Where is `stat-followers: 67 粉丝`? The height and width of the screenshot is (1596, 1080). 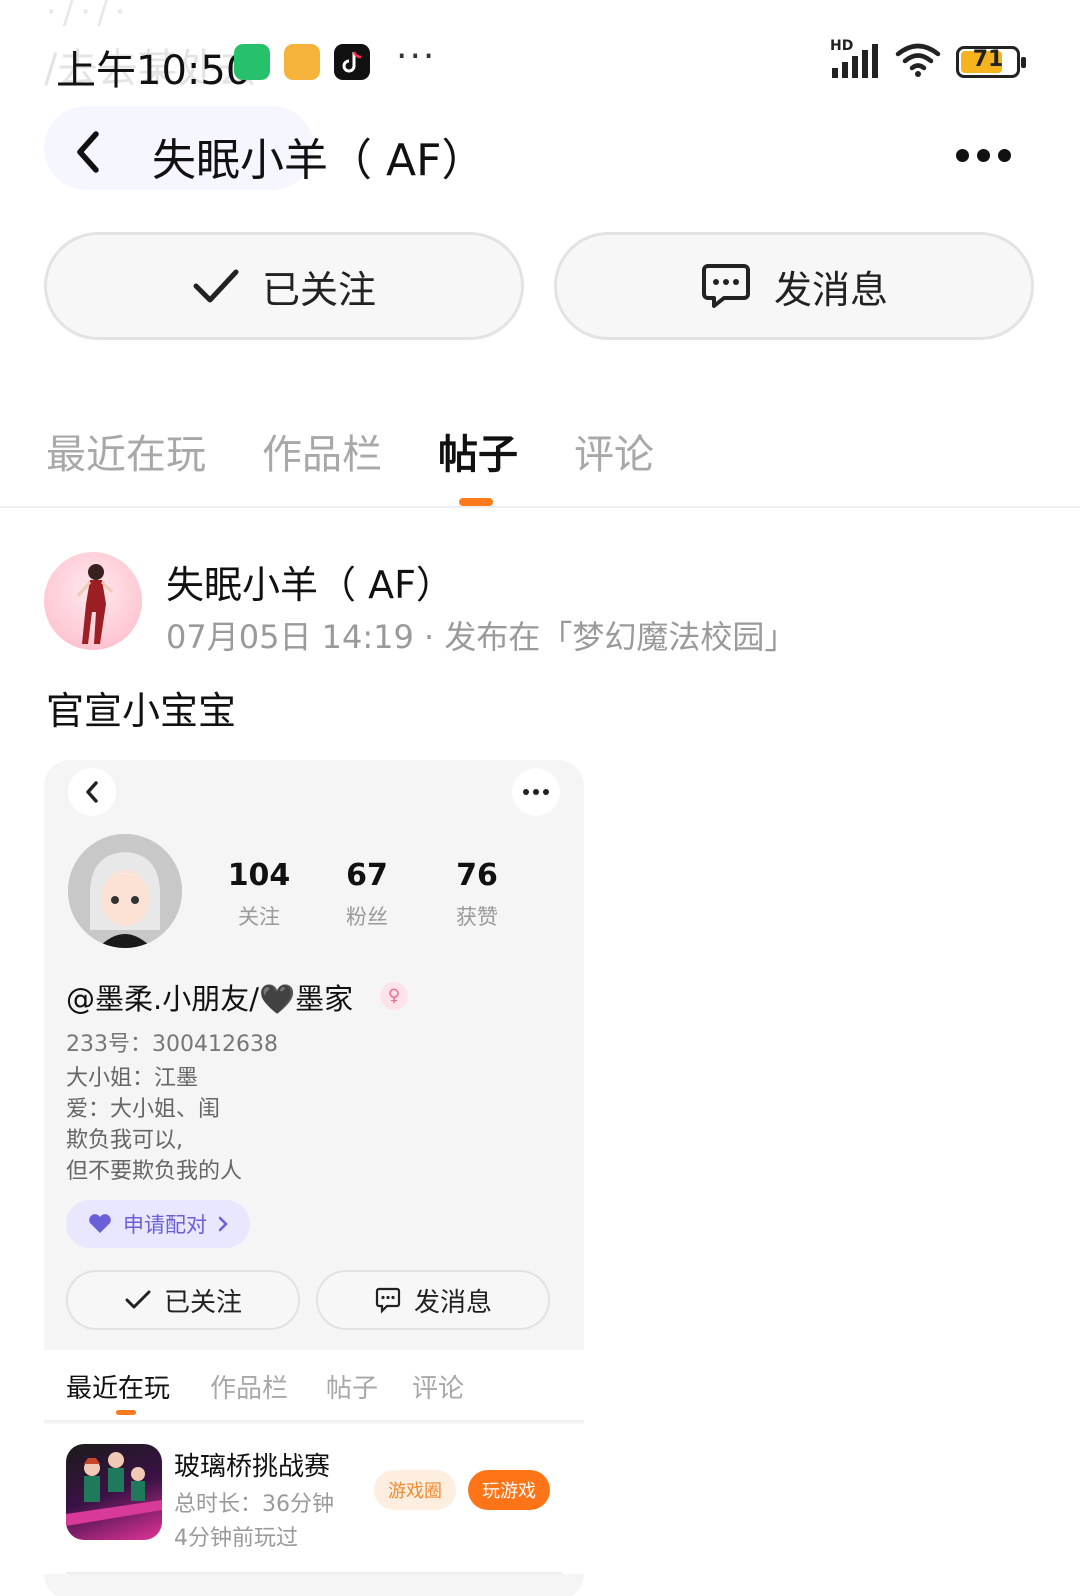 stat-followers: 67 粉丝 is located at coordinates (367, 894).